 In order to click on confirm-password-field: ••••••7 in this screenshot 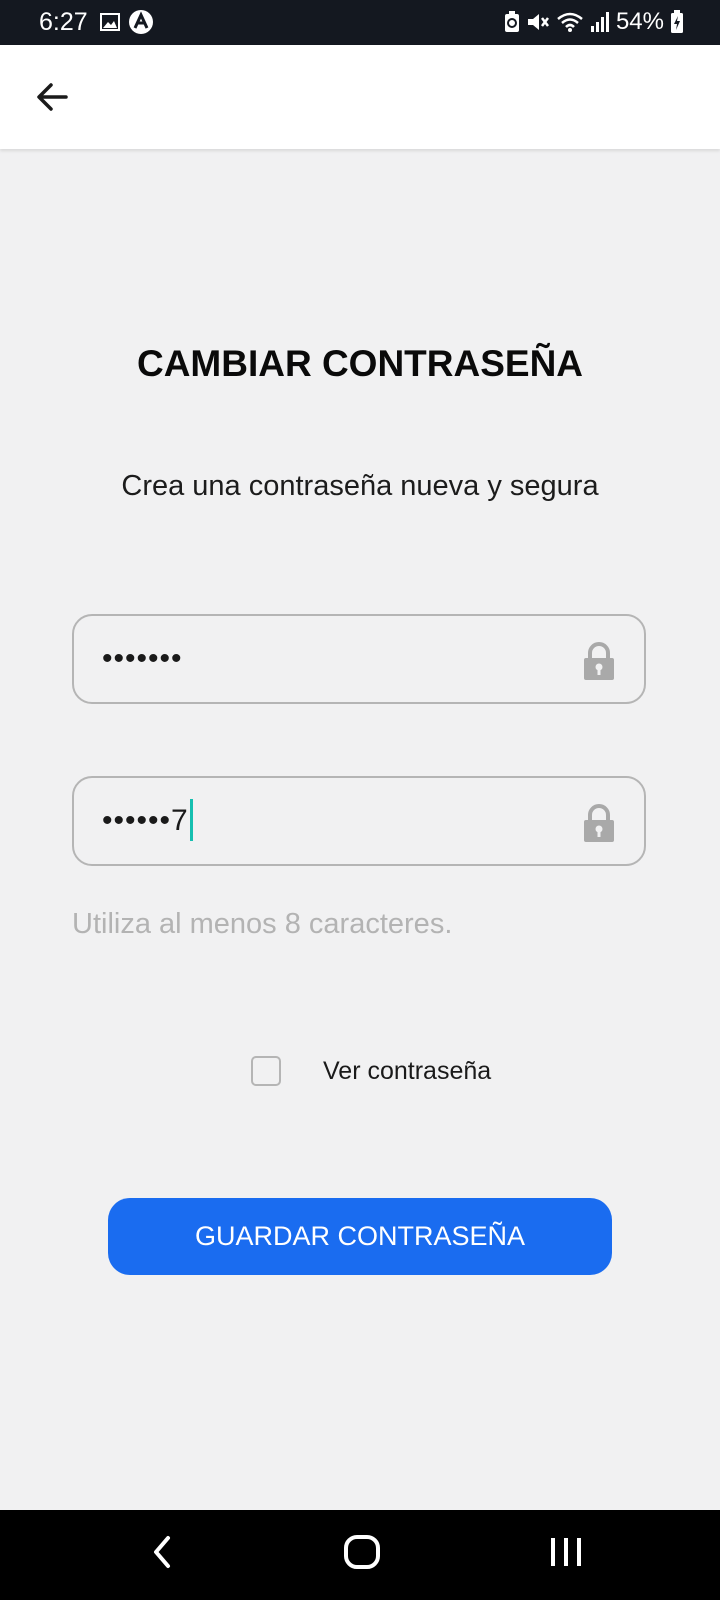, I will do `click(359, 821)`.